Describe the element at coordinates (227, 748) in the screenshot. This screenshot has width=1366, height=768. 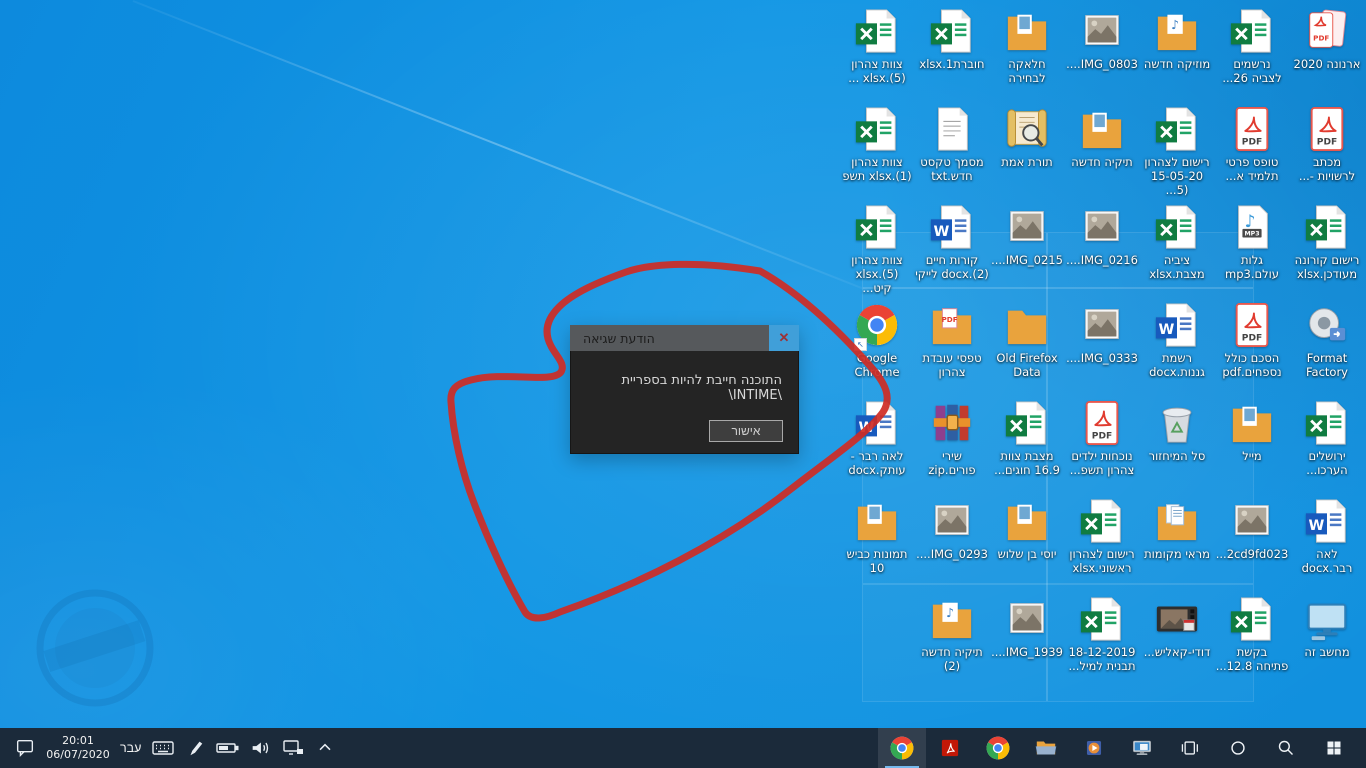
I see `battery-icon` at that location.